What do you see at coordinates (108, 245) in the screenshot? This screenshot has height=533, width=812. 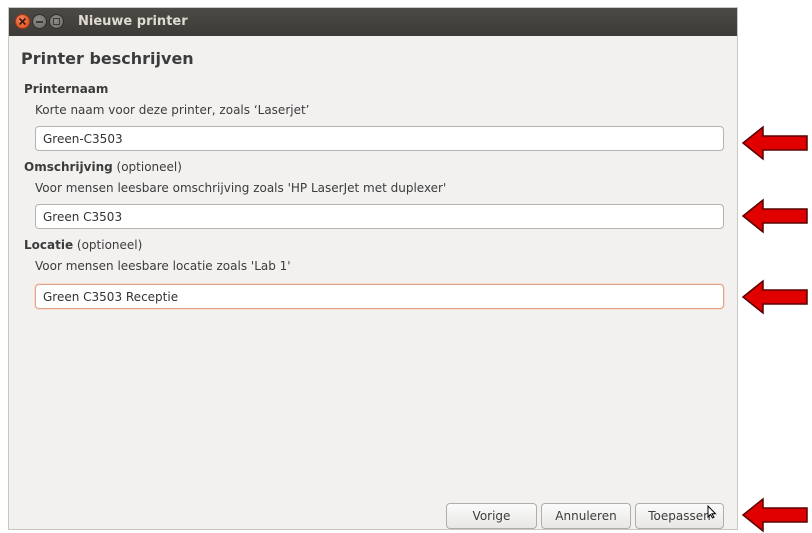 I see `location-optional-text: (optioneel)` at bounding box center [108, 245].